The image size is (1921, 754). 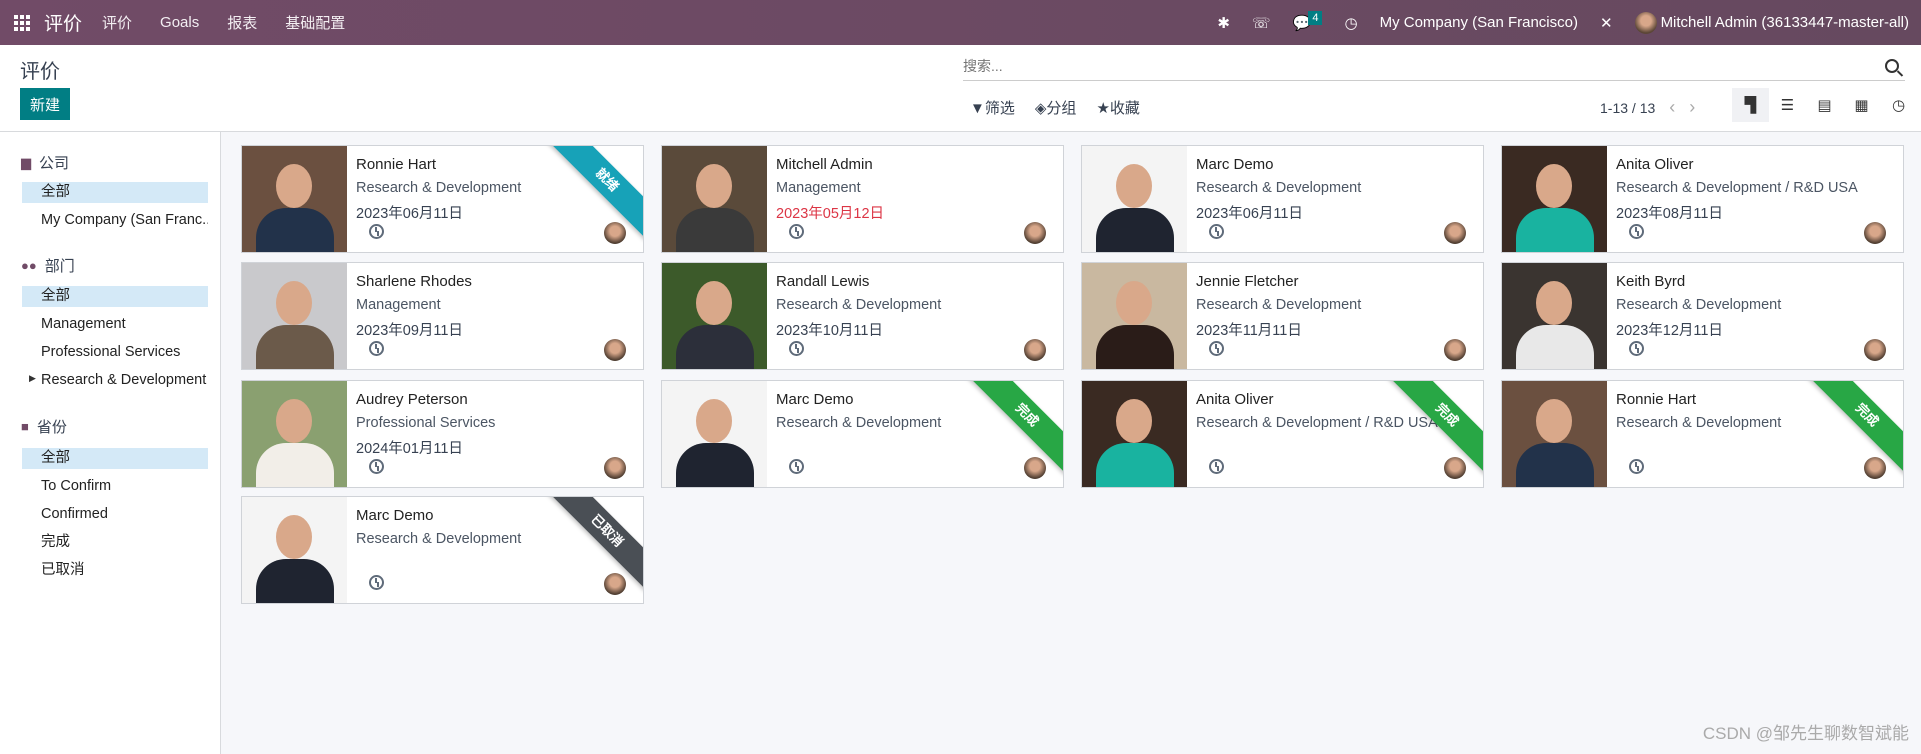 I want to click on users-icon: ●●, so click(x=29, y=265).